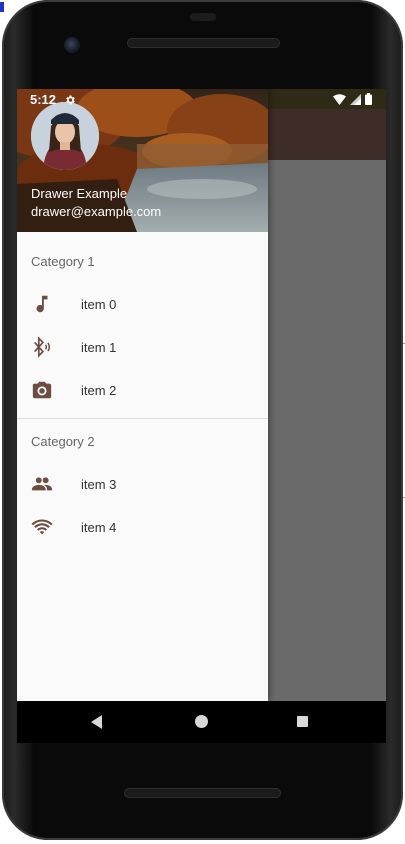 Image resolution: width=405 pixels, height=844 pixels. Describe the element at coordinates (43, 99) in the screenshot. I see `status-time-text: 5:12` at that location.